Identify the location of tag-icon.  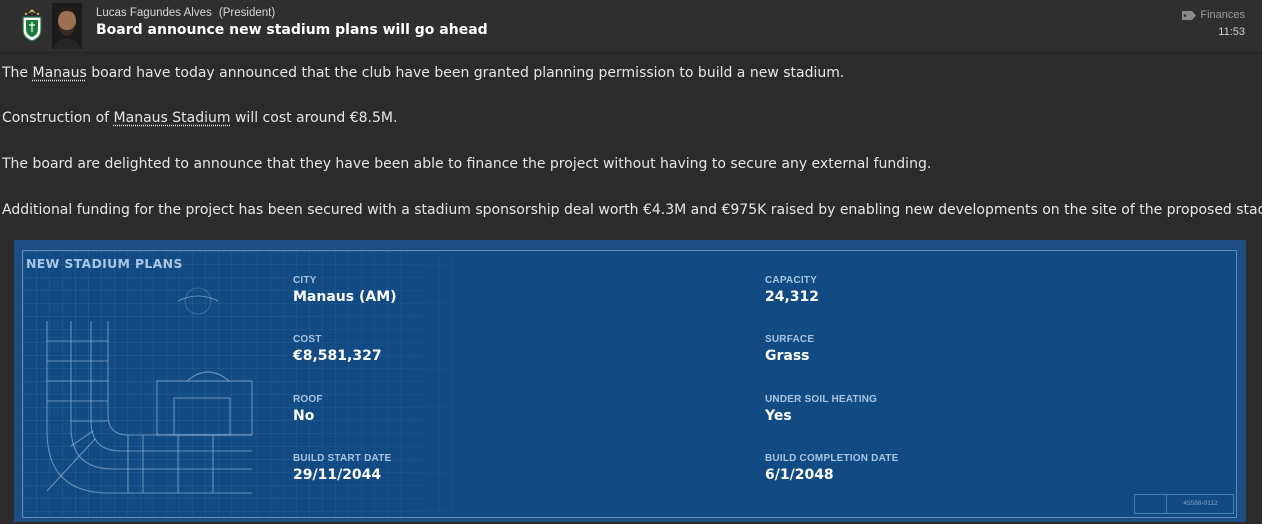
(1189, 15).